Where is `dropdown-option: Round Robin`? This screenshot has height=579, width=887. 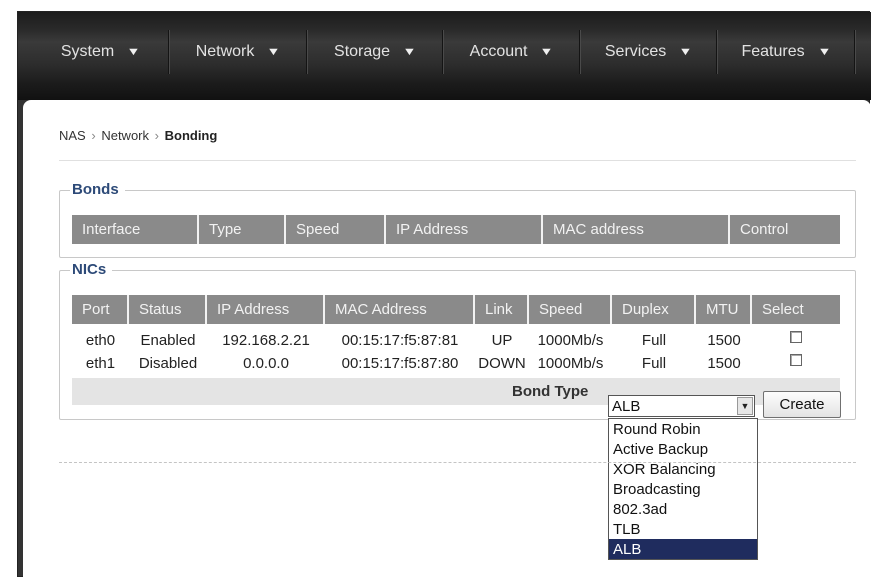 dropdown-option: Round Robin is located at coordinates (683, 429).